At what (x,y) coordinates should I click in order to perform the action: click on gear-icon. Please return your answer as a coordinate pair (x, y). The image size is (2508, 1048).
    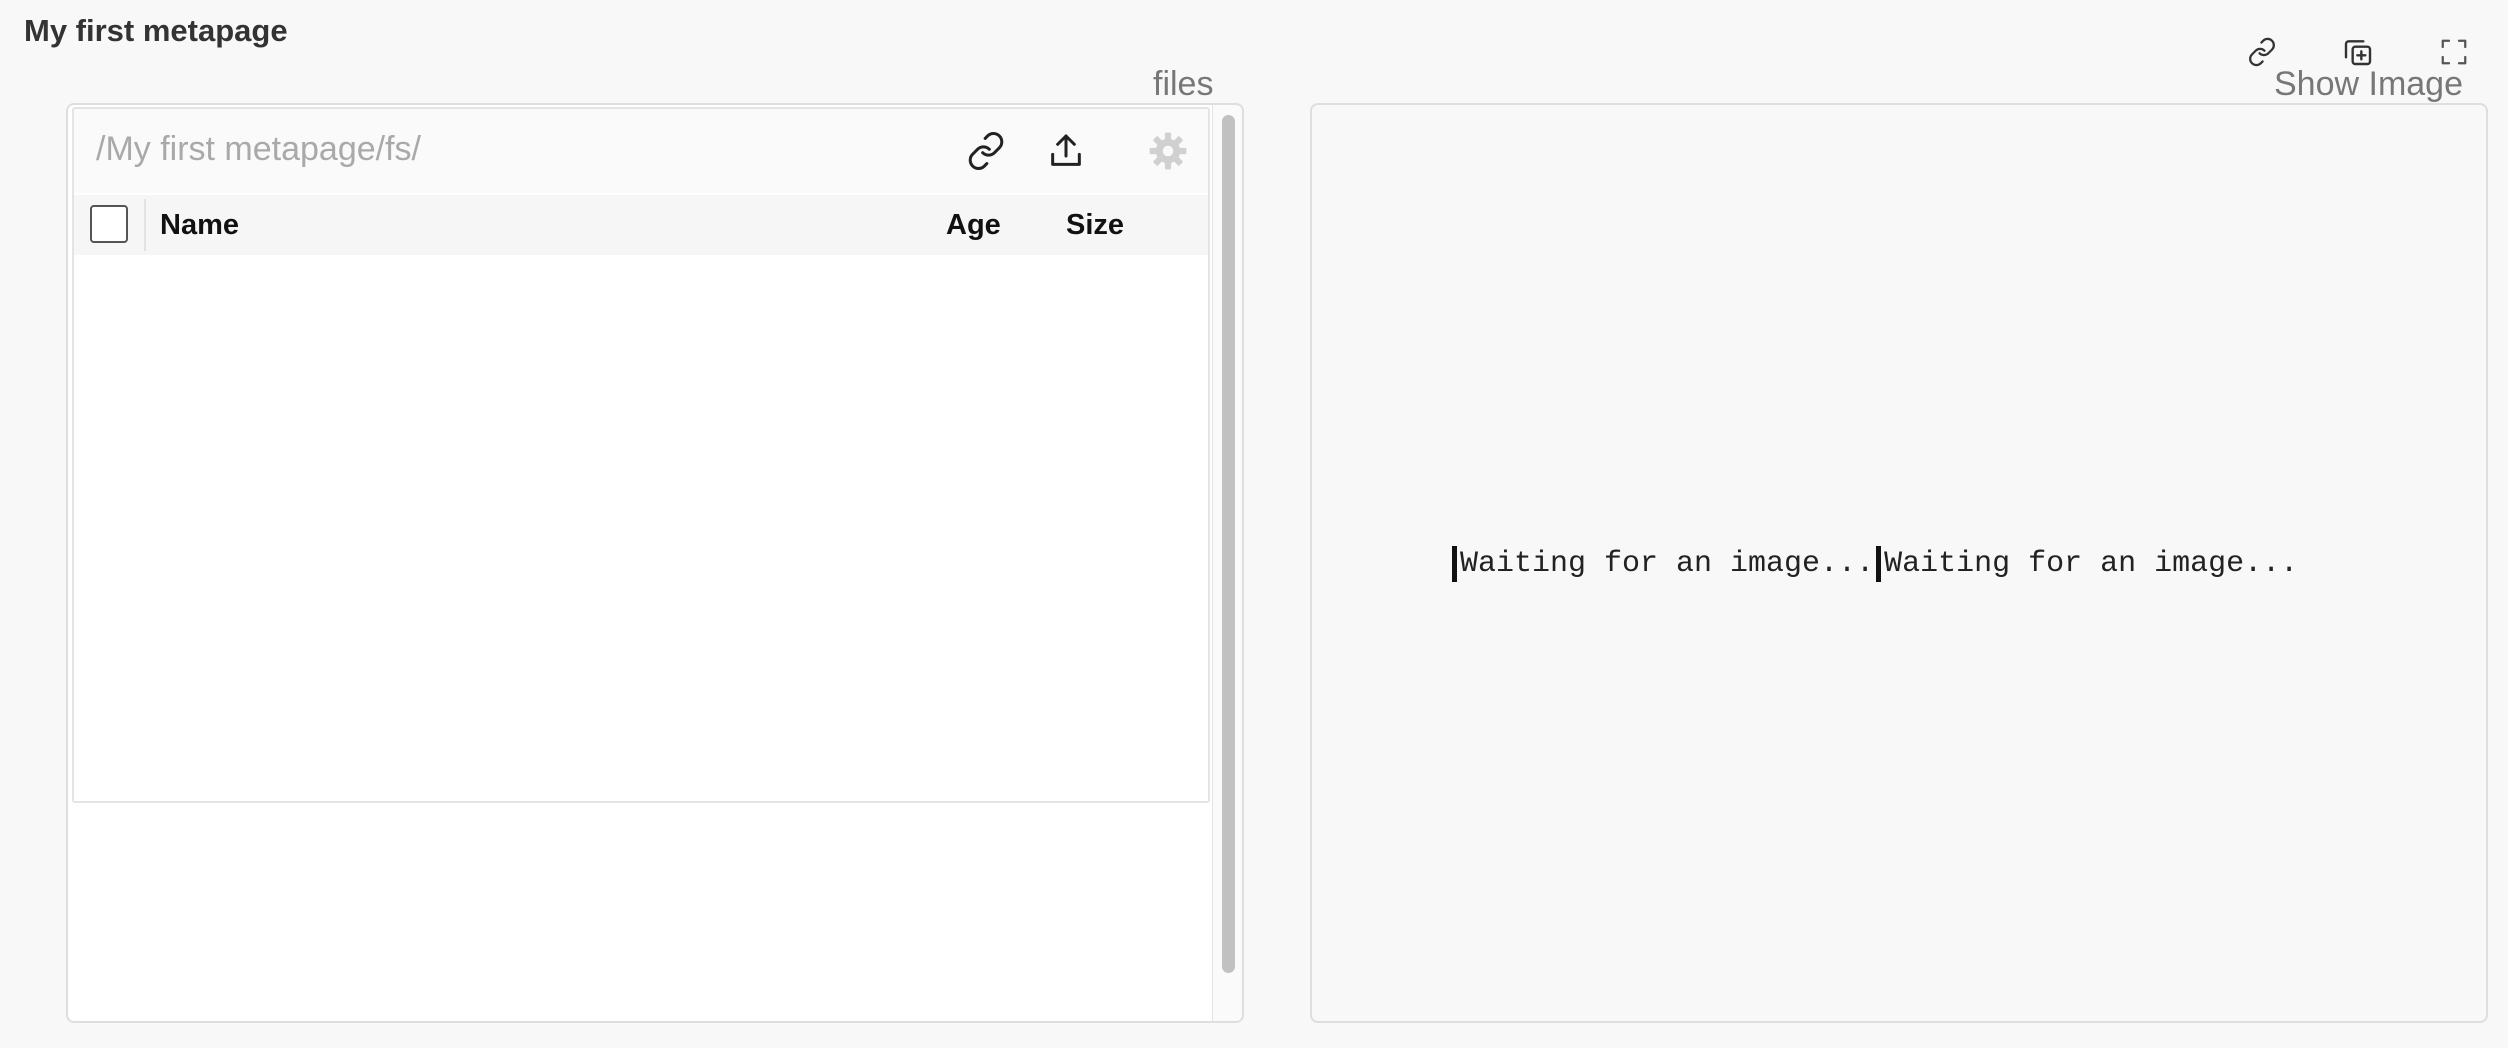
    Looking at the image, I should click on (1168, 151).